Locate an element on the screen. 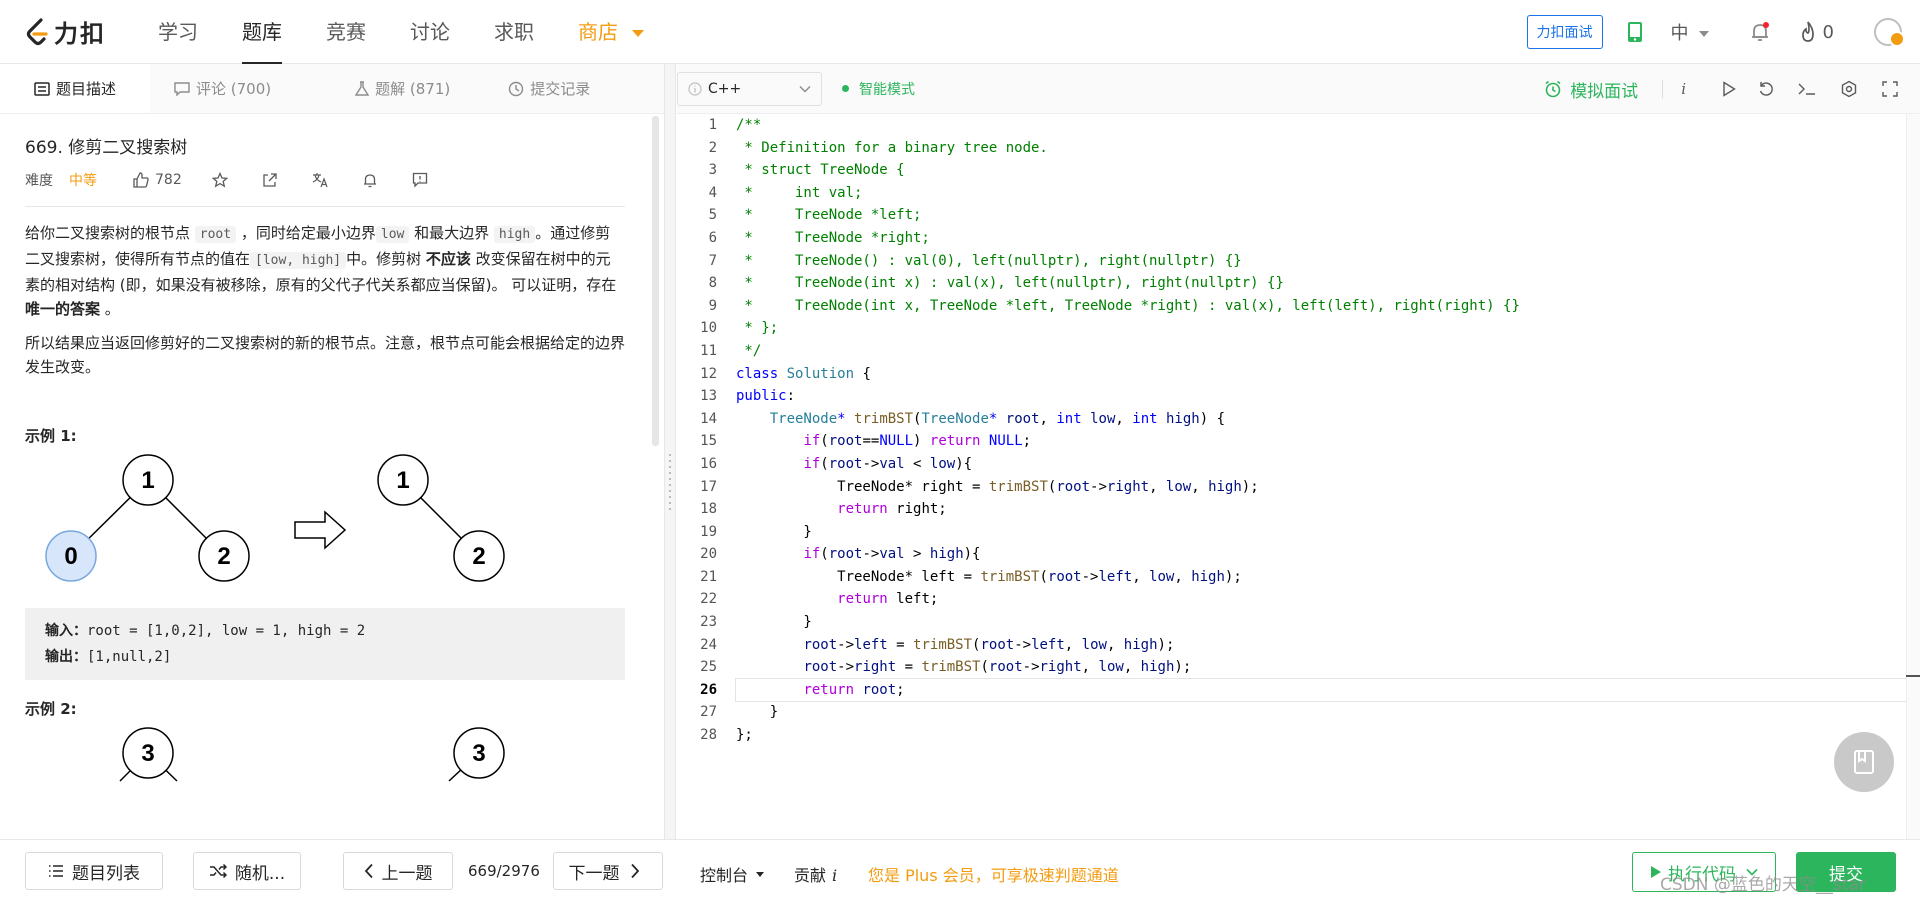  tab-solutions: 题解 (871) is located at coordinates (402, 88).